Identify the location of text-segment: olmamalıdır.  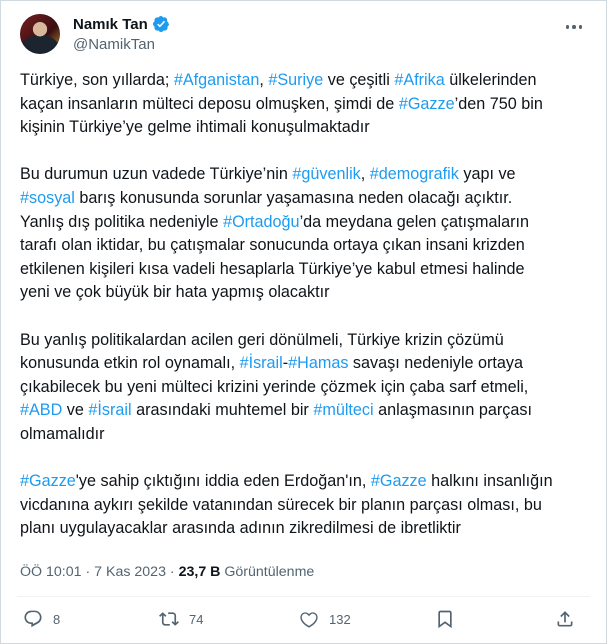
(62, 433).